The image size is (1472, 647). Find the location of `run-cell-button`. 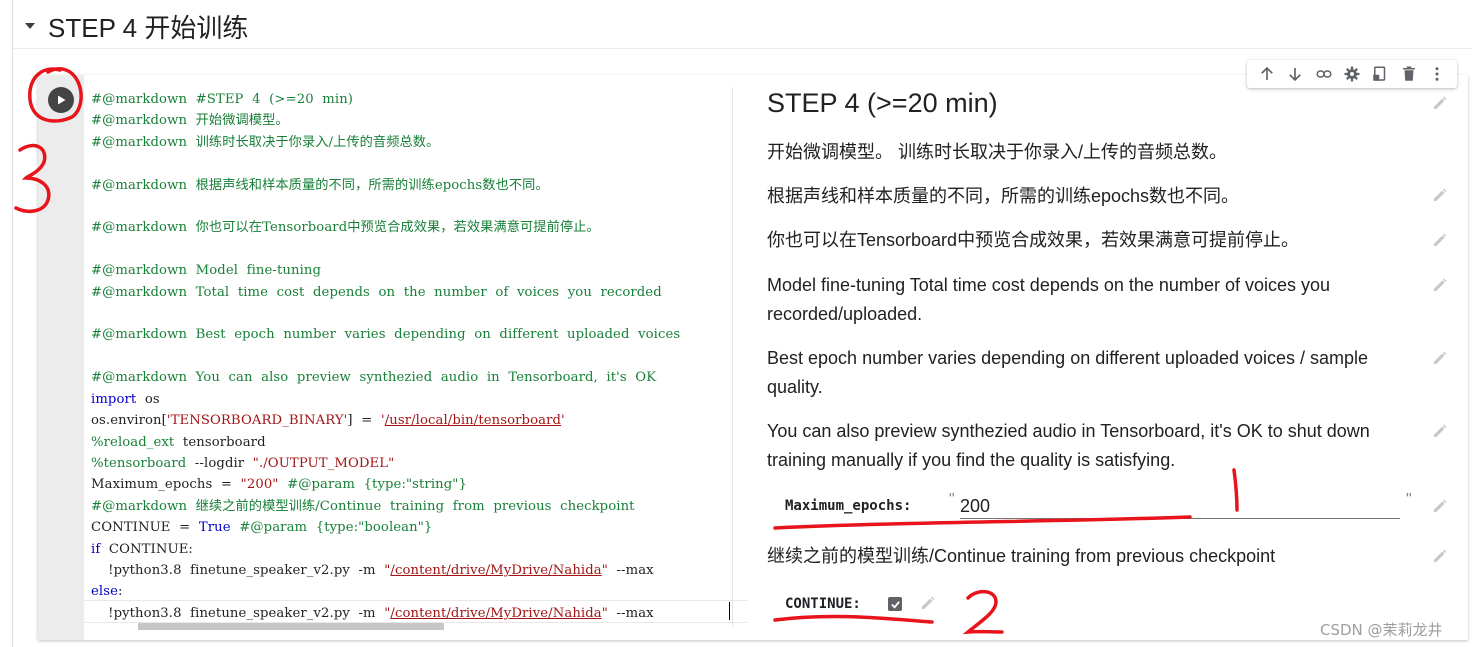

run-cell-button is located at coordinates (61, 100).